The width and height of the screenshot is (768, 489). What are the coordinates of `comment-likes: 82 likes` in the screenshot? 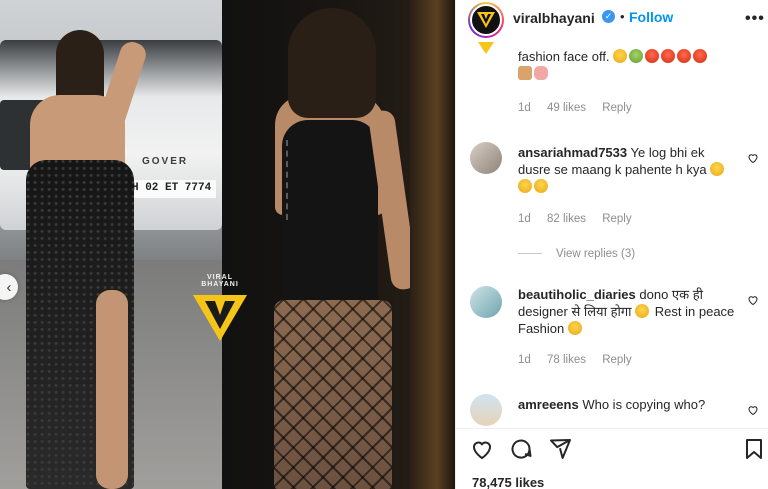 It's located at (566, 219).